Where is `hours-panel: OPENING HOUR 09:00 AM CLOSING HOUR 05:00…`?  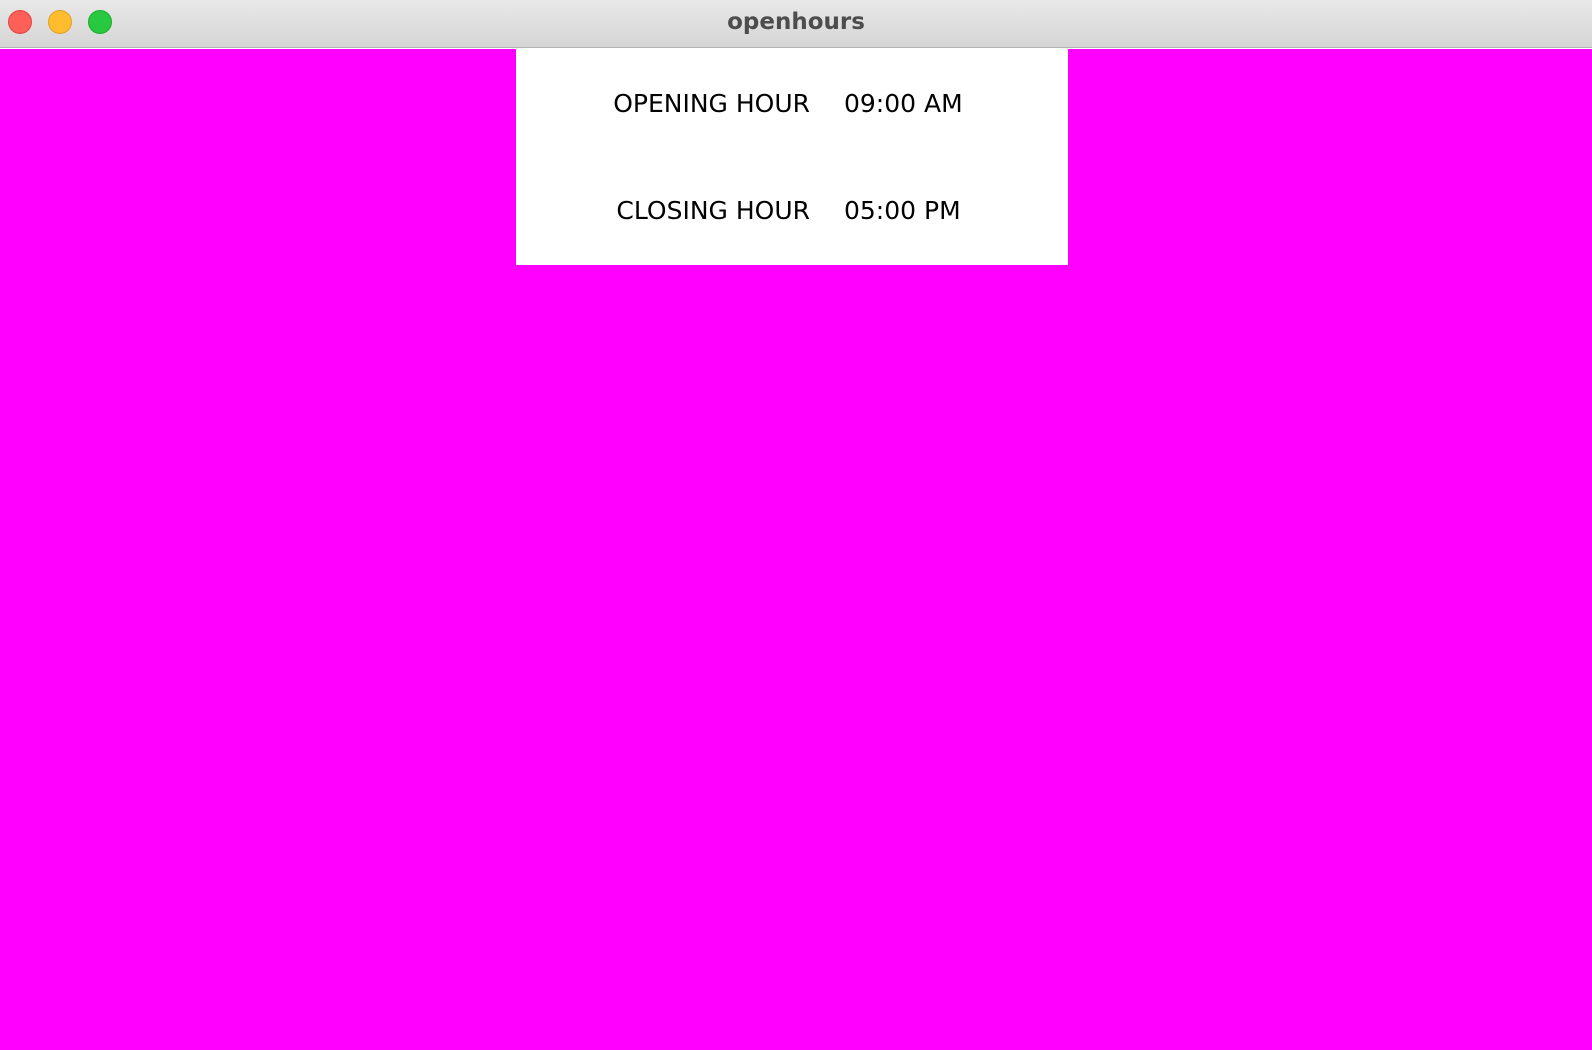 hours-panel: OPENING HOUR 09:00 AM CLOSING HOUR 05:00… is located at coordinates (792, 157).